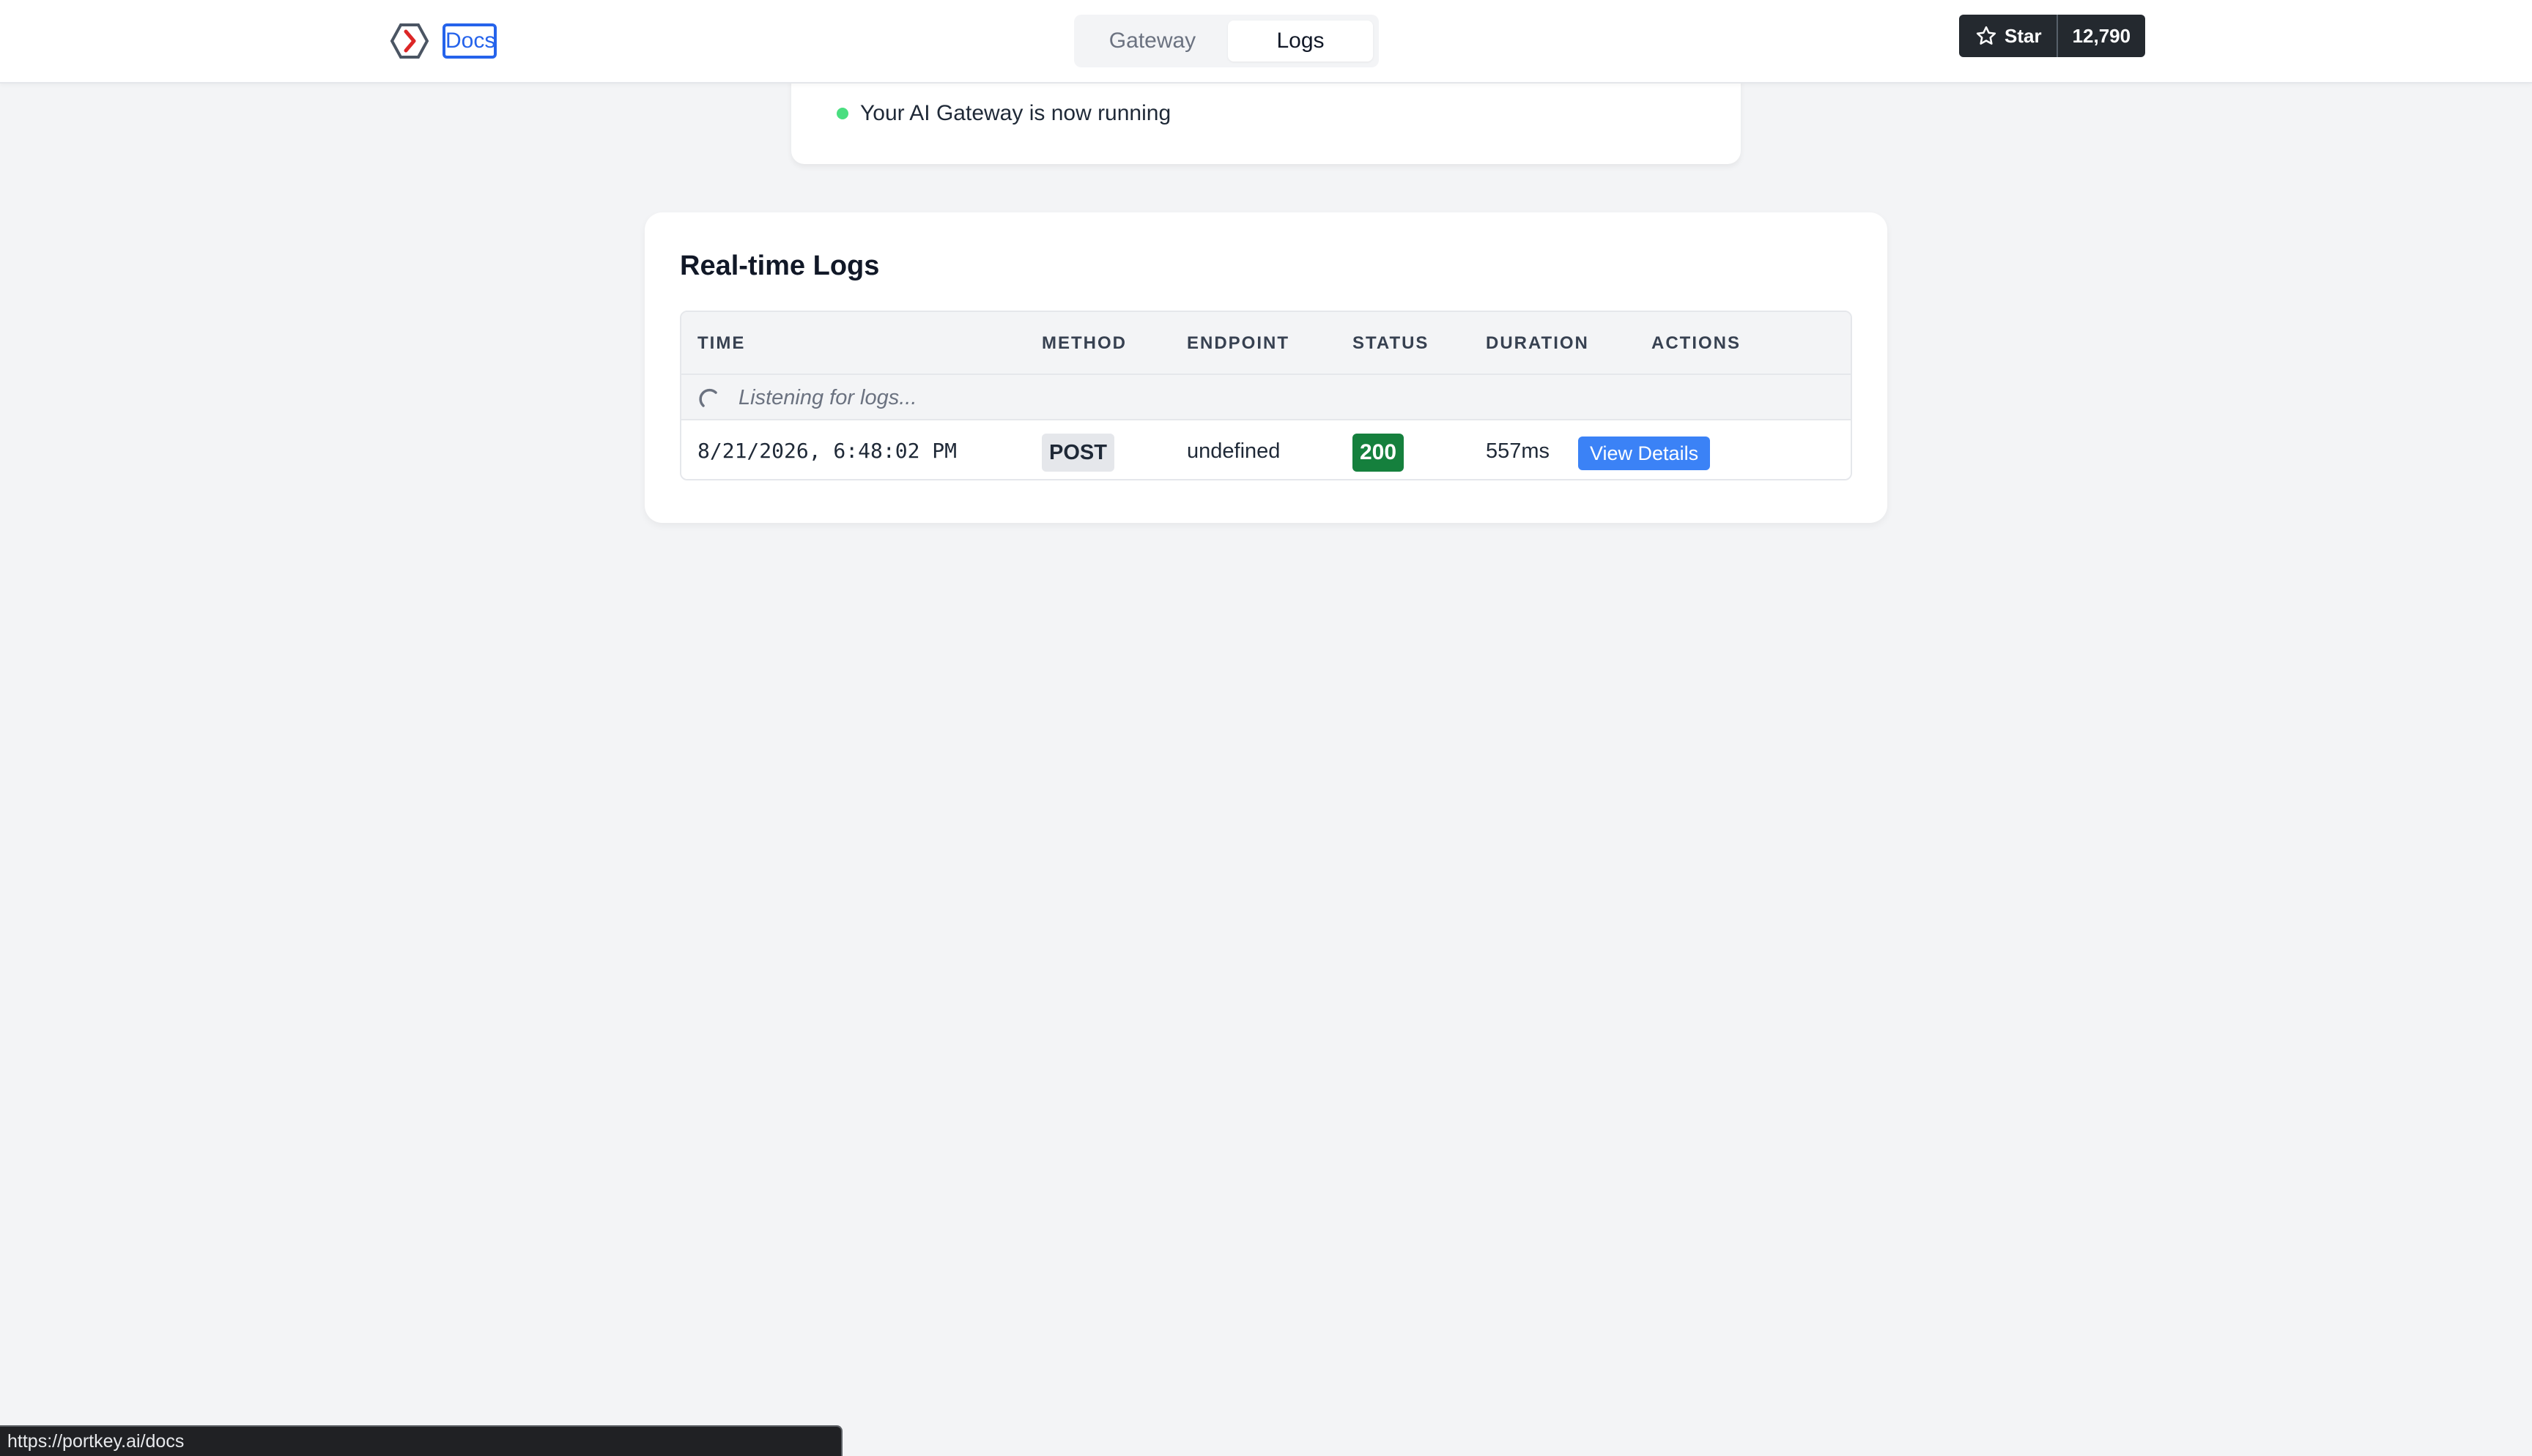 The width and height of the screenshot is (2532, 1456). What do you see at coordinates (1238, 343) in the screenshot?
I see `column-header-endpoint: ENDPOINT` at bounding box center [1238, 343].